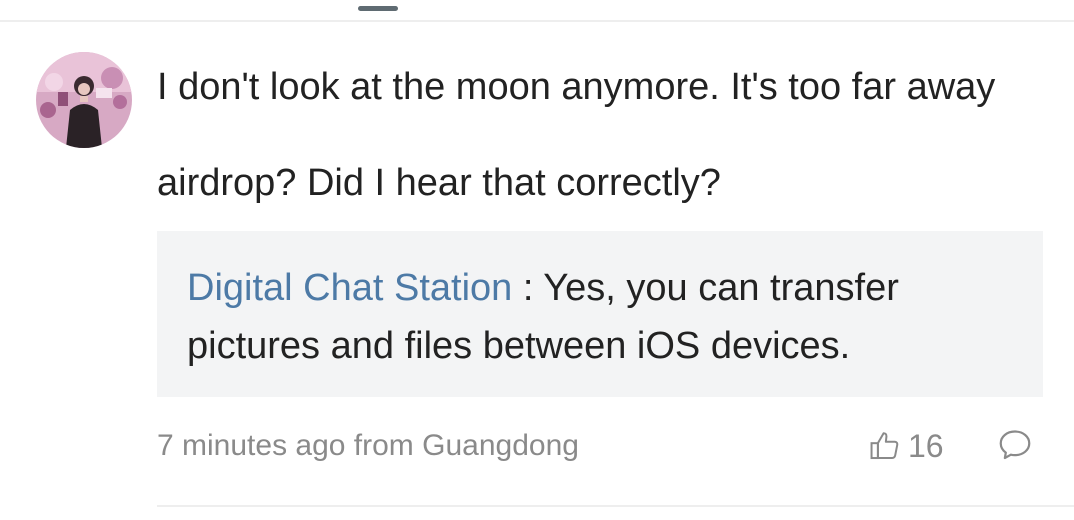 This screenshot has height=520, width=1074. Describe the element at coordinates (439, 183) in the screenshot. I see `comment-text-line2: airdrop? Did I hear that correctly?` at that location.